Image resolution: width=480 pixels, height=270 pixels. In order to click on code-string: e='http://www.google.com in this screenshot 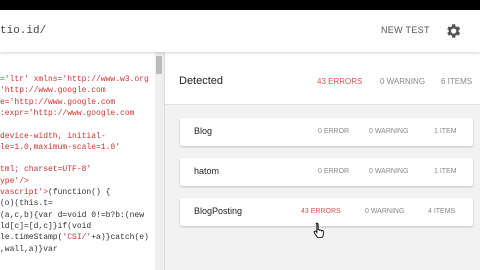, I will do `click(58, 102)`.